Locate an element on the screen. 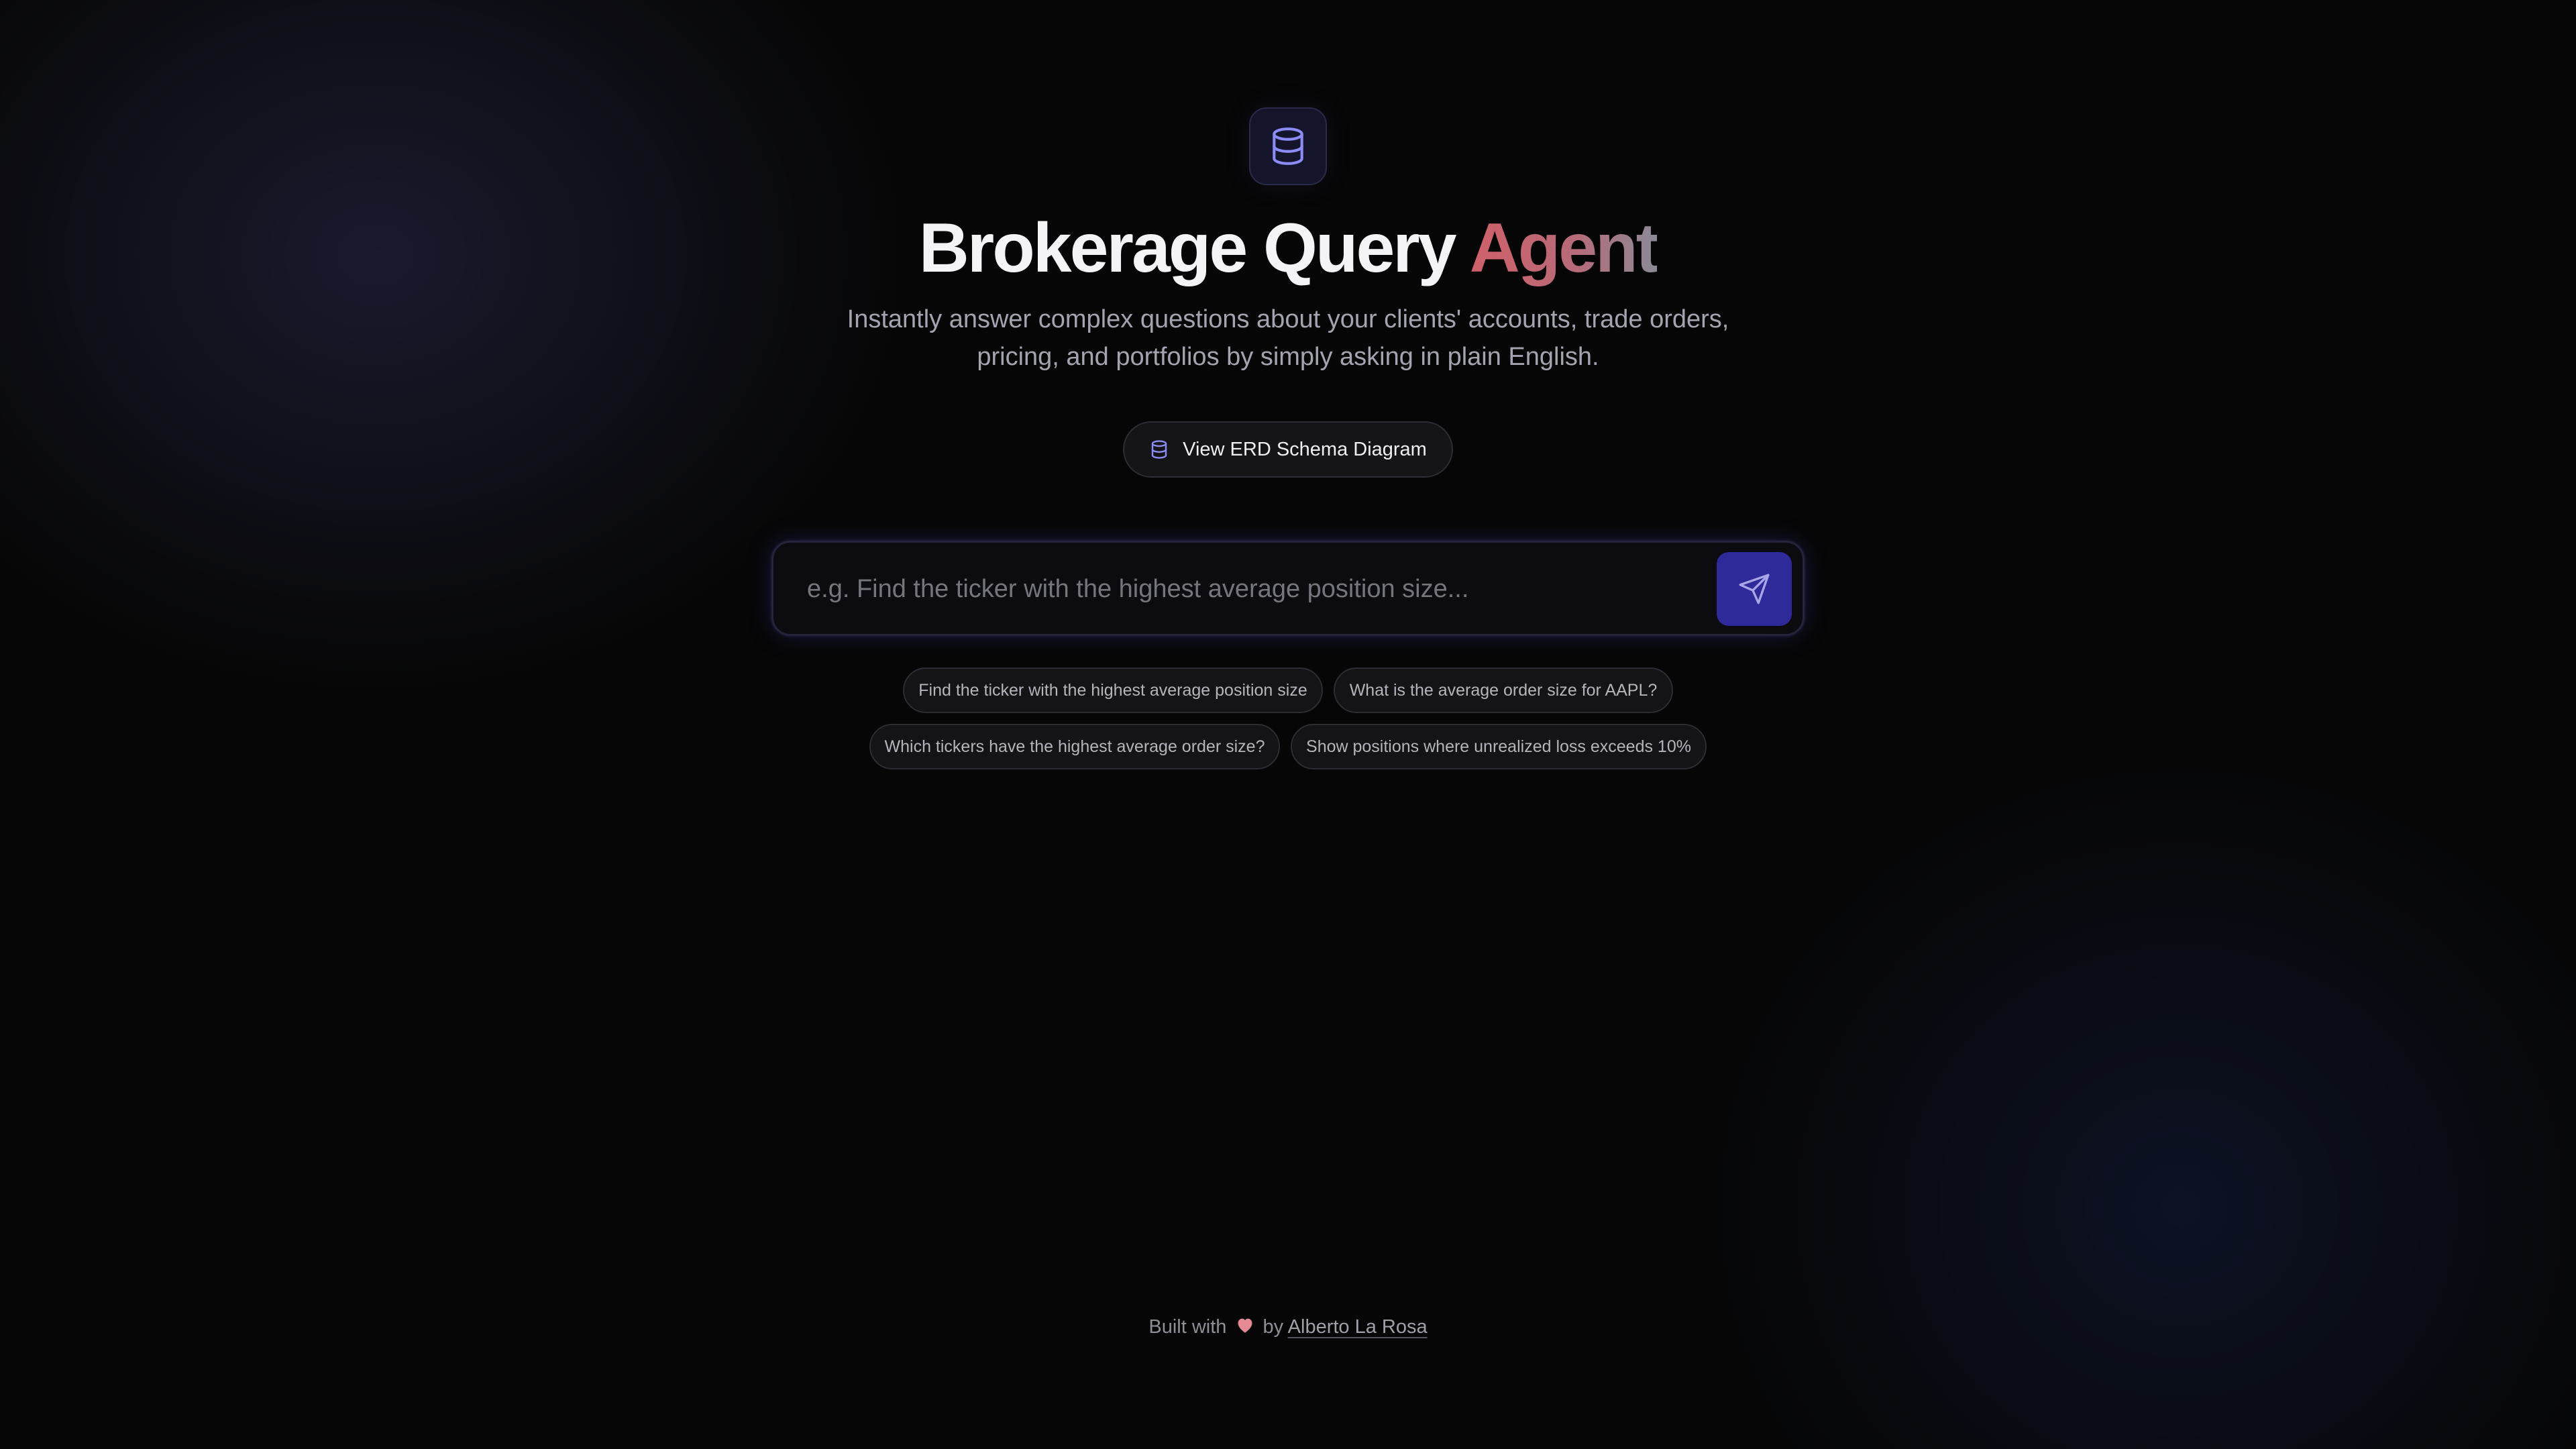 The image size is (2576, 1449). query-box is located at coordinates (1288, 588).